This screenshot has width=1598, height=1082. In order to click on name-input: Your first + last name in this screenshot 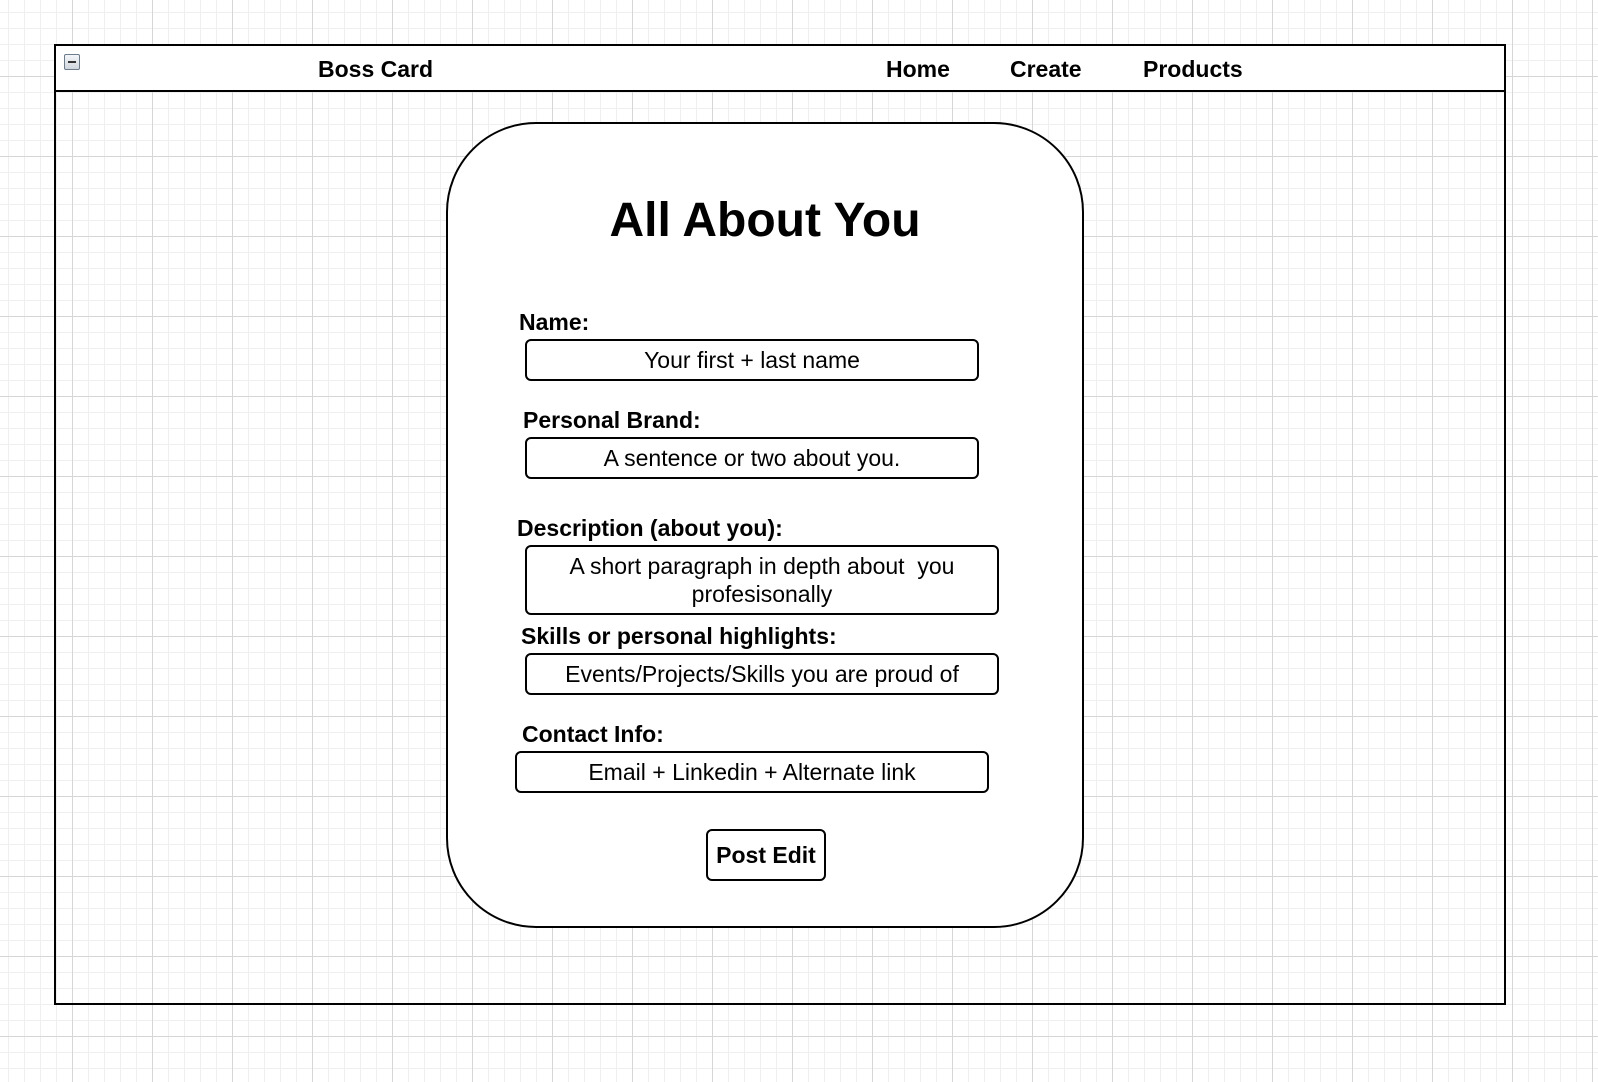, I will do `click(752, 360)`.